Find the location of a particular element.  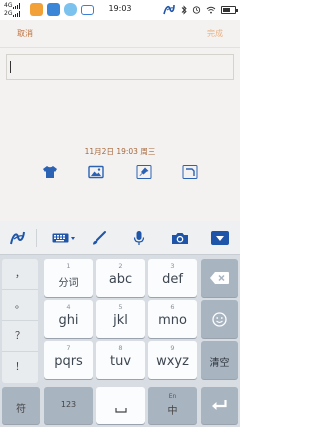

wifi-icon is located at coordinates (211, 9).